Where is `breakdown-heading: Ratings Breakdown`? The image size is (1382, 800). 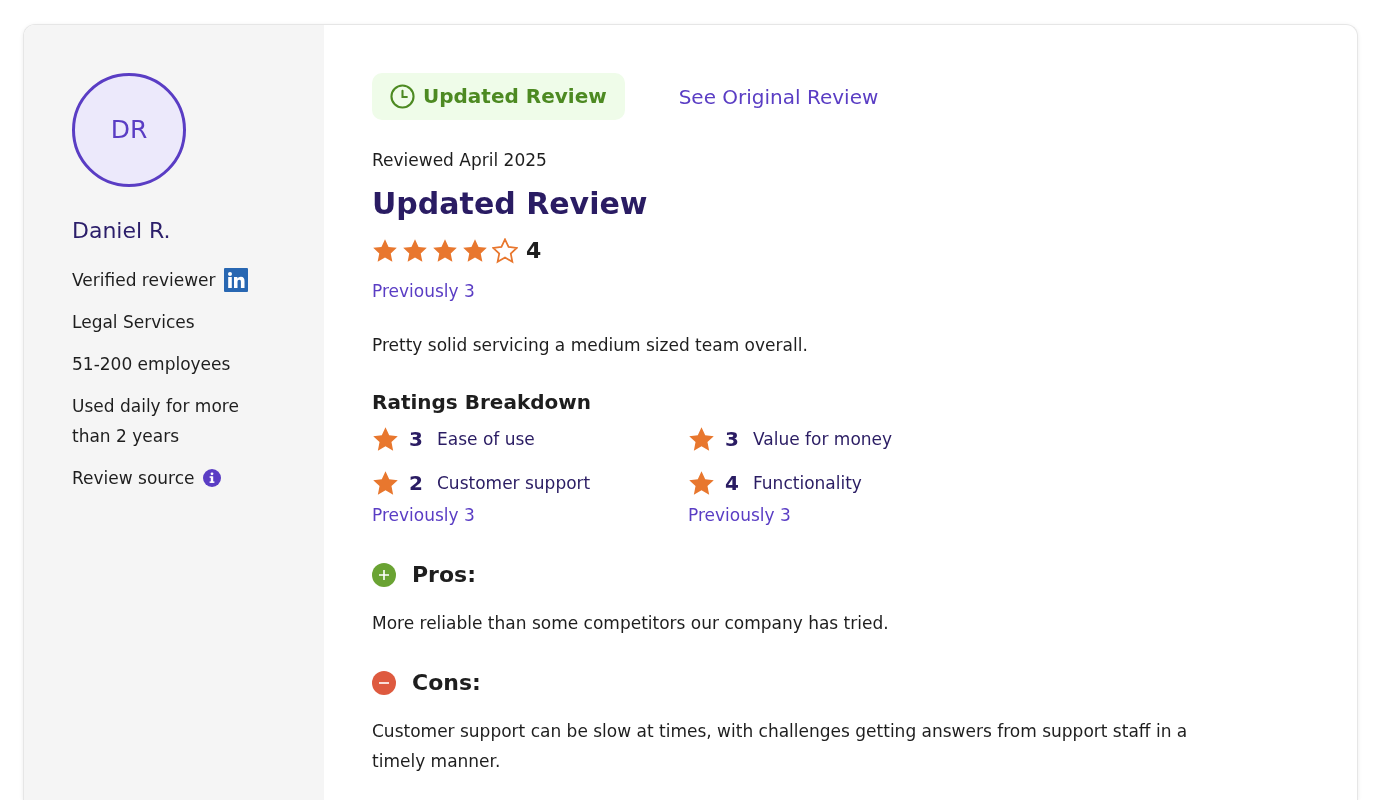
breakdown-heading: Ratings Breakdown is located at coordinates (482, 402).